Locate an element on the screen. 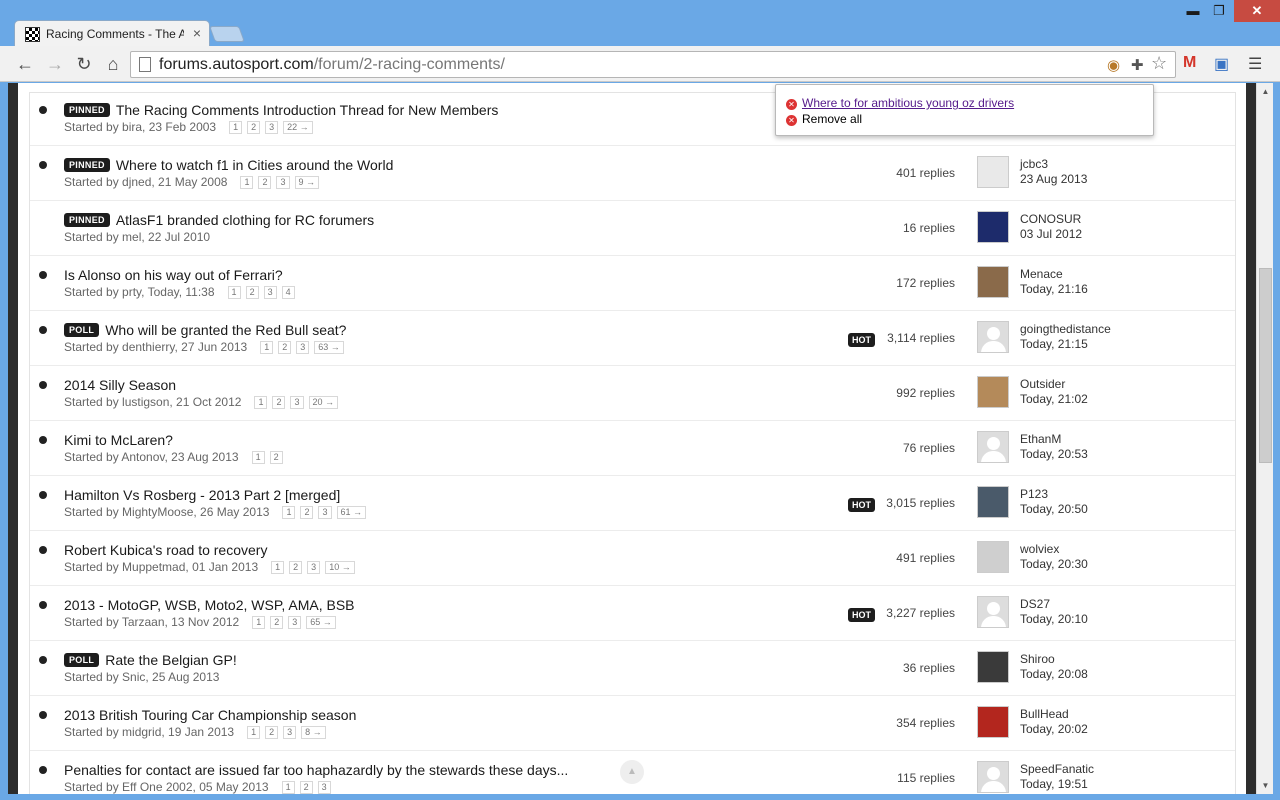 The image size is (1280, 800). last-poster-name: EthanM is located at coordinates (1040, 439).